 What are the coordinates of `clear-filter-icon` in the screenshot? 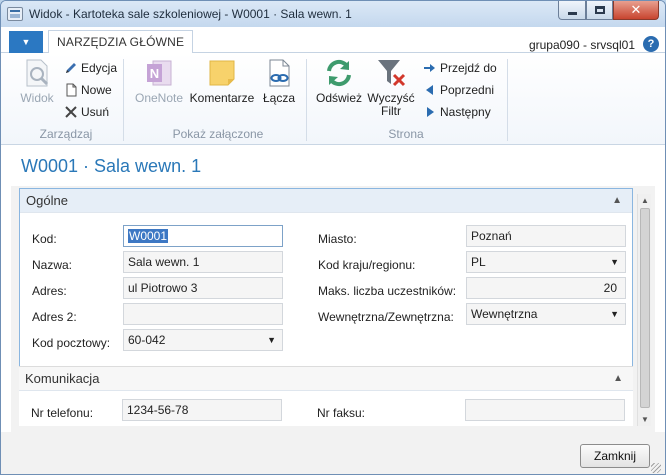 It's located at (391, 73).